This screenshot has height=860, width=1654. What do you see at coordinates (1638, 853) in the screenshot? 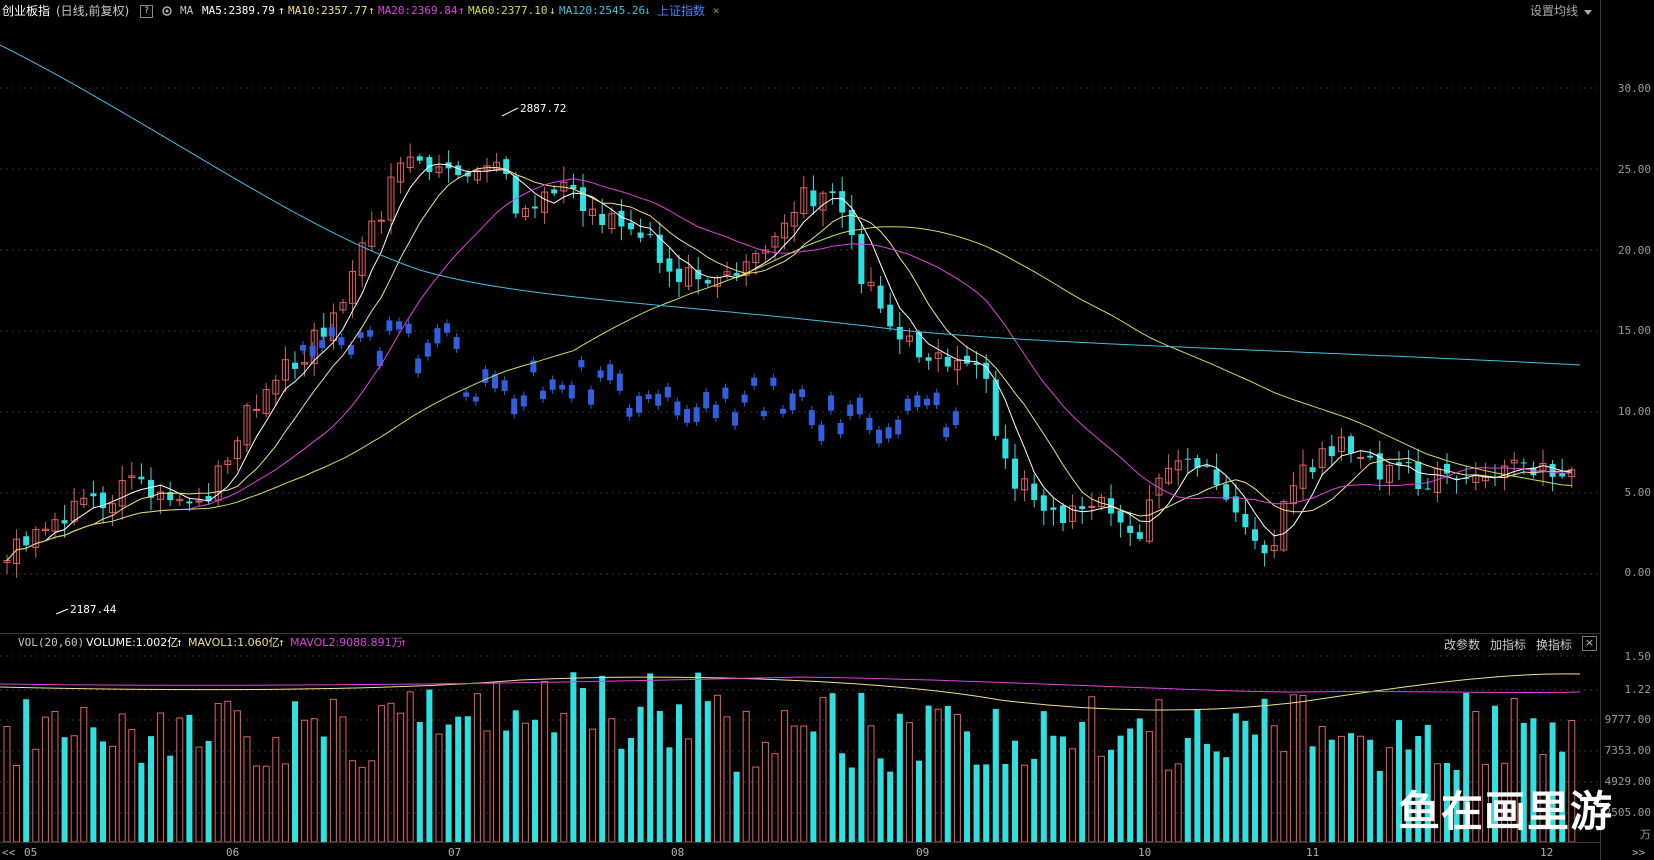
I see `scroll-right-icon: >>` at bounding box center [1638, 853].